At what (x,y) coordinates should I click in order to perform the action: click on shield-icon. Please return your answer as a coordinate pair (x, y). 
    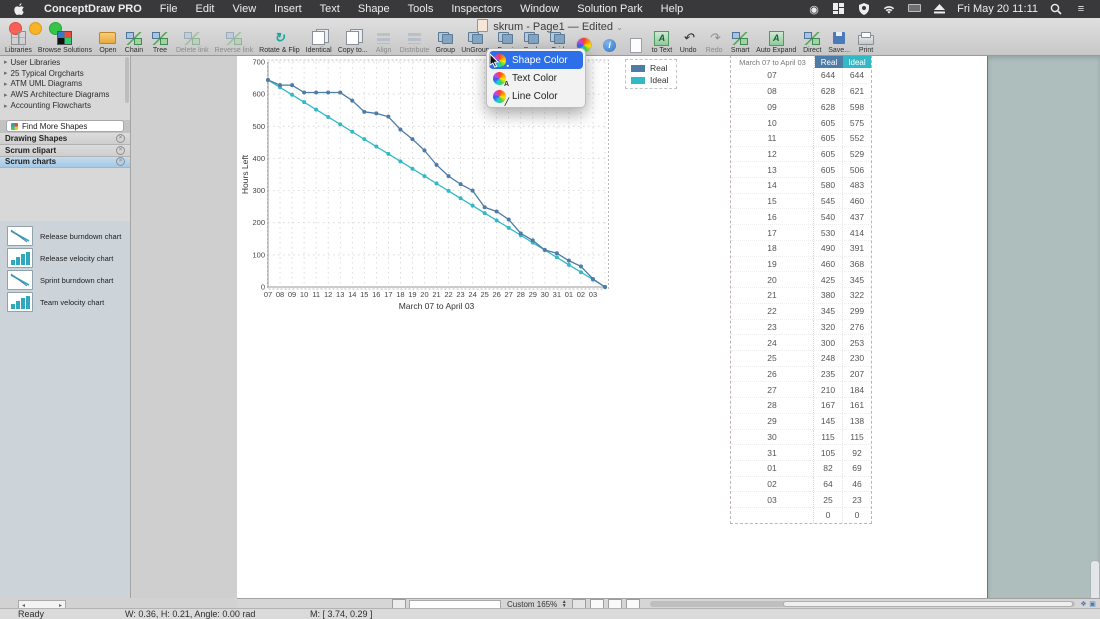
    Looking at the image, I should click on (864, 9).